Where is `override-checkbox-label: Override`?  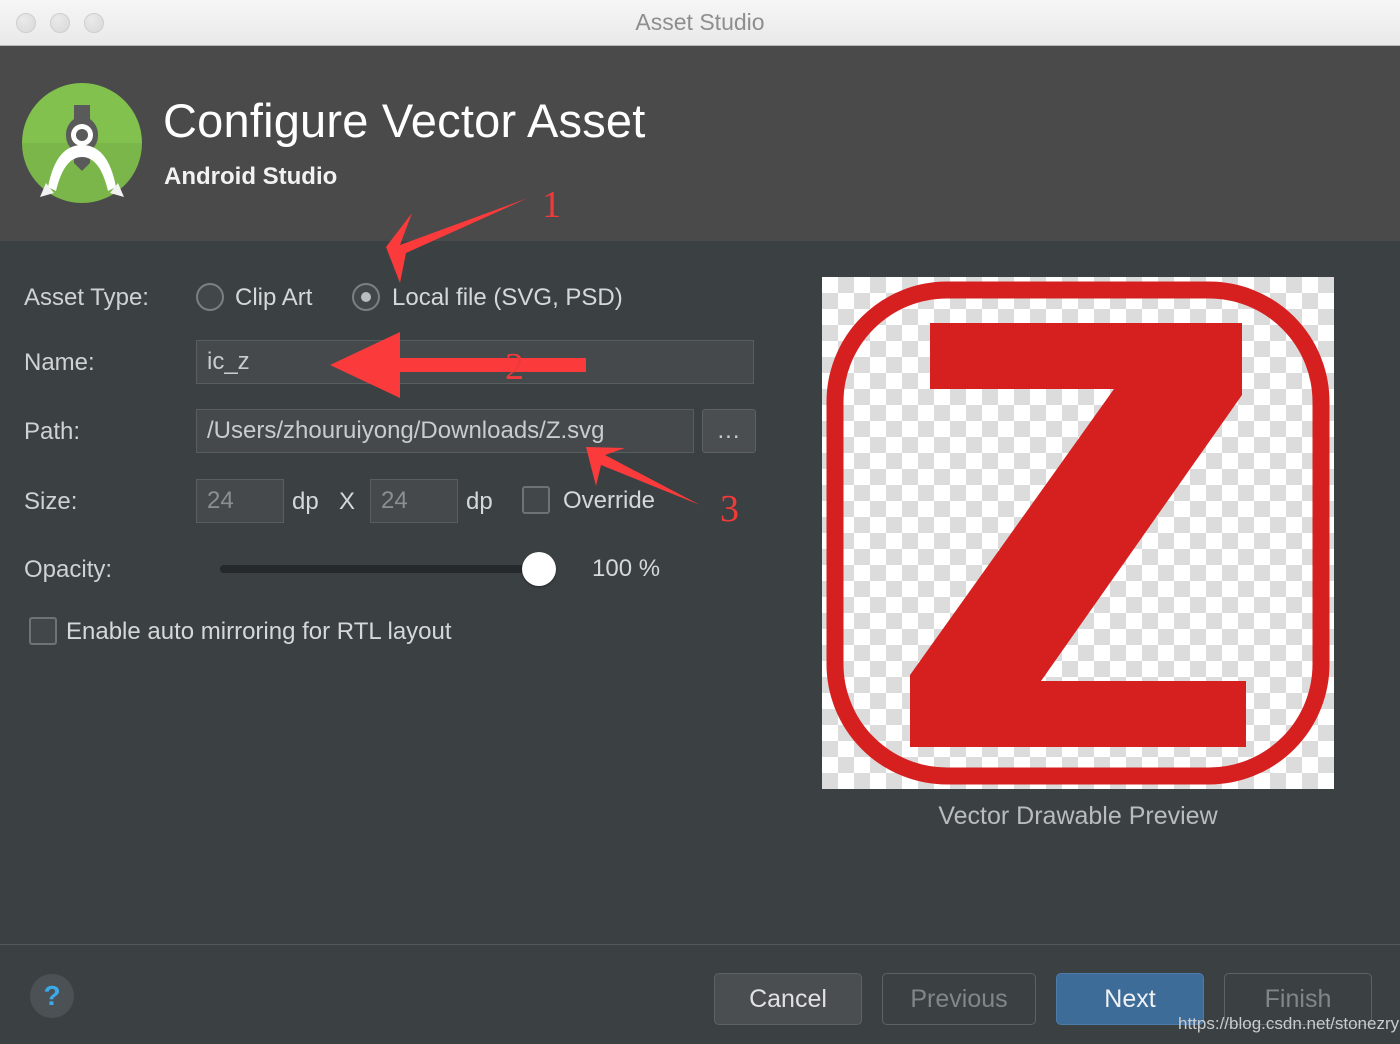
override-checkbox-label: Override is located at coordinates (609, 501).